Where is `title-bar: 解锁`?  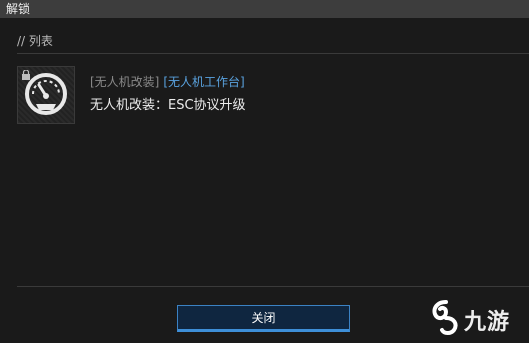 title-bar: 解锁 is located at coordinates (264, 9).